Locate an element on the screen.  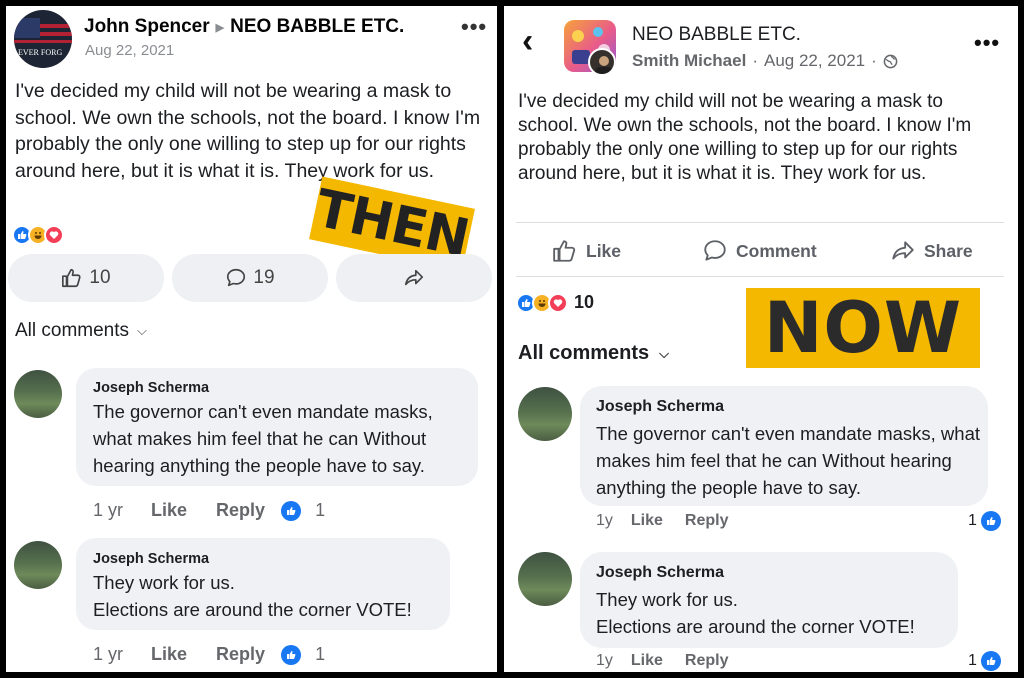
author-avatar: EVER FORG is located at coordinates (43, 39).